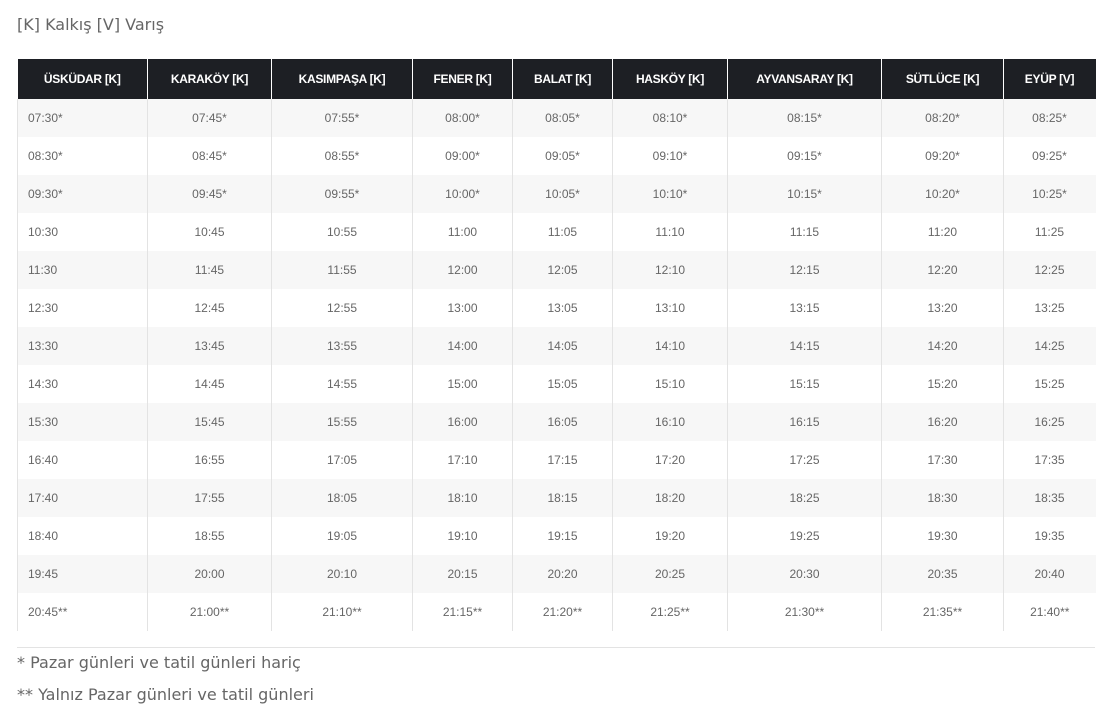 This screenshot has height=721, width=1105. Describe the element at coordinates (462, 308) in the screenshot. I see `time-cell: 13:00` at that location.